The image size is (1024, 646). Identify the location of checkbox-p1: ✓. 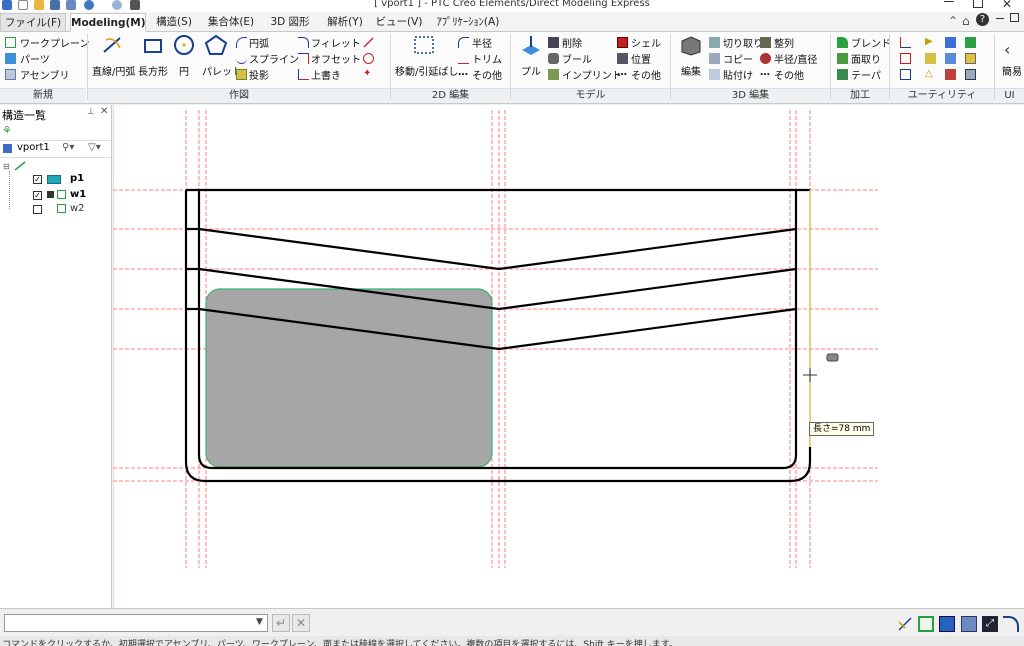
(37, 179).